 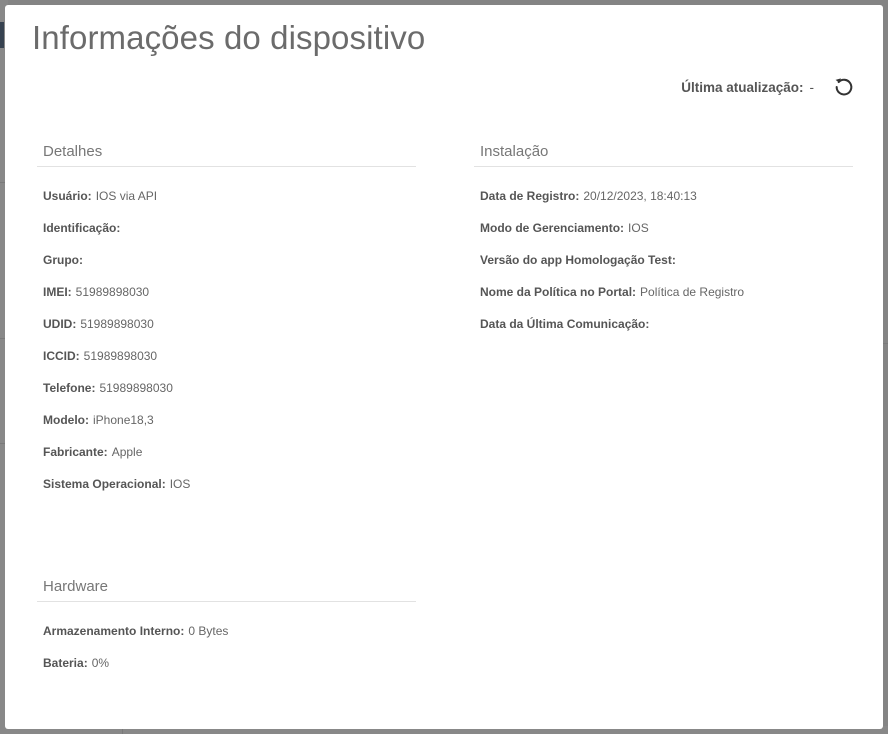 I want to click on info-value: IOS via API, so click(x=126, y=196).